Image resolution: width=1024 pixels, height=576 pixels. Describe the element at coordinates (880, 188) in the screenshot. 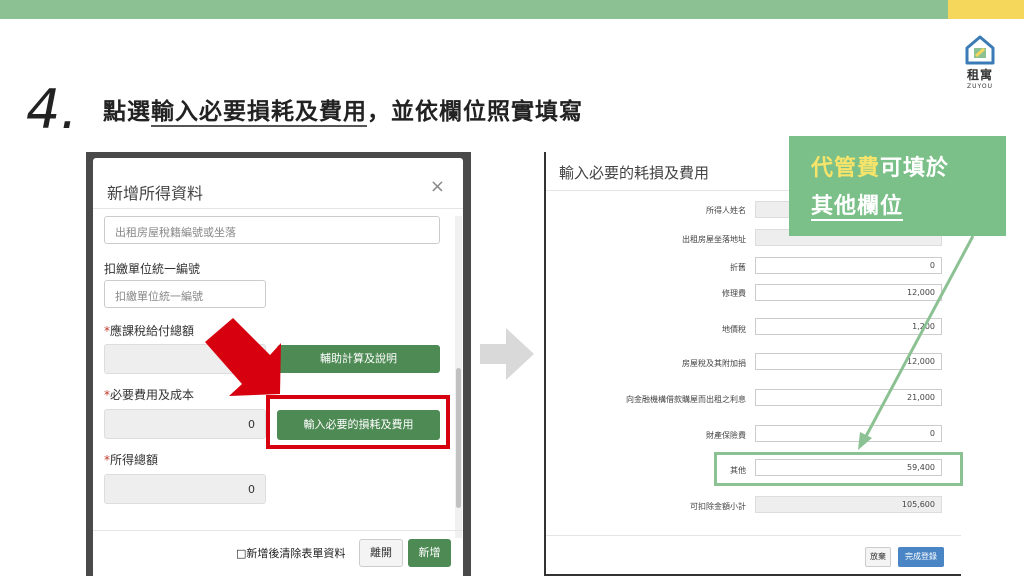

I see `callout-text: 代管費可填於 其他欄位` at that location.